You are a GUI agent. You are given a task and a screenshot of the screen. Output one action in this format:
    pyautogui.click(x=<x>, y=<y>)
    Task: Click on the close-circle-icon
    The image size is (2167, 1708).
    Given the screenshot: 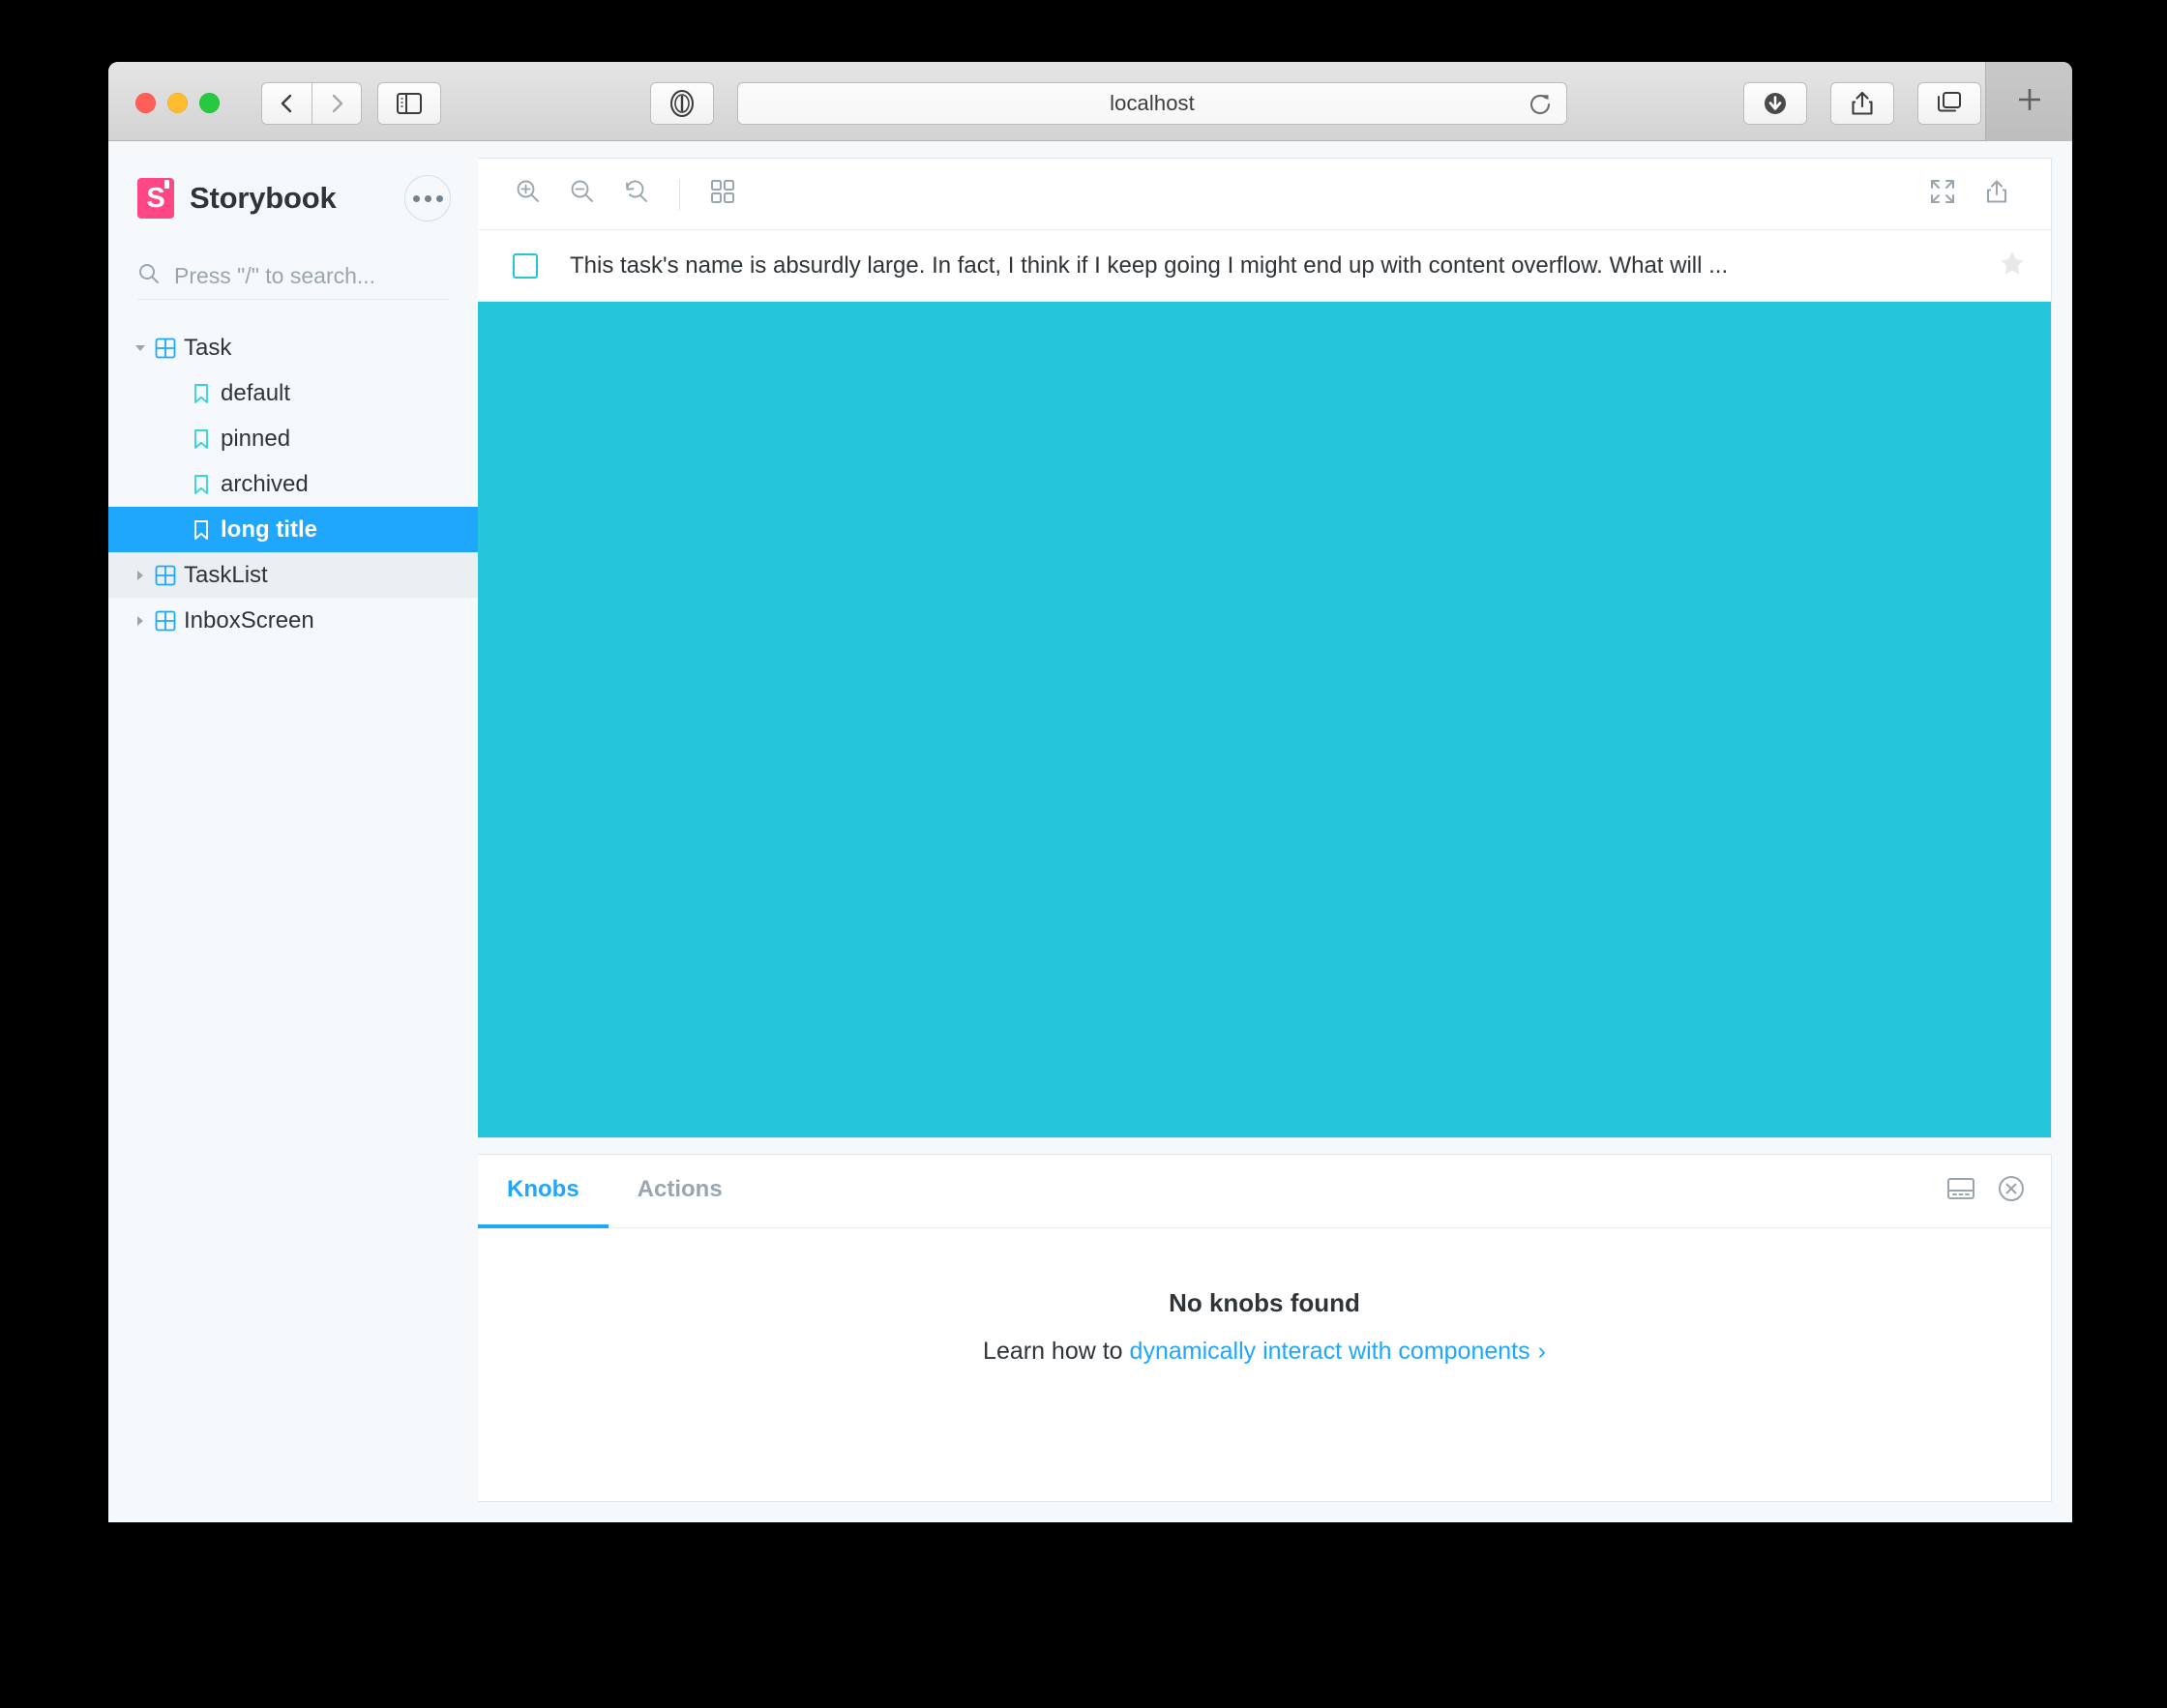 What is the action you would take?
    pyautogui.click(x=2011, y=1191)
    